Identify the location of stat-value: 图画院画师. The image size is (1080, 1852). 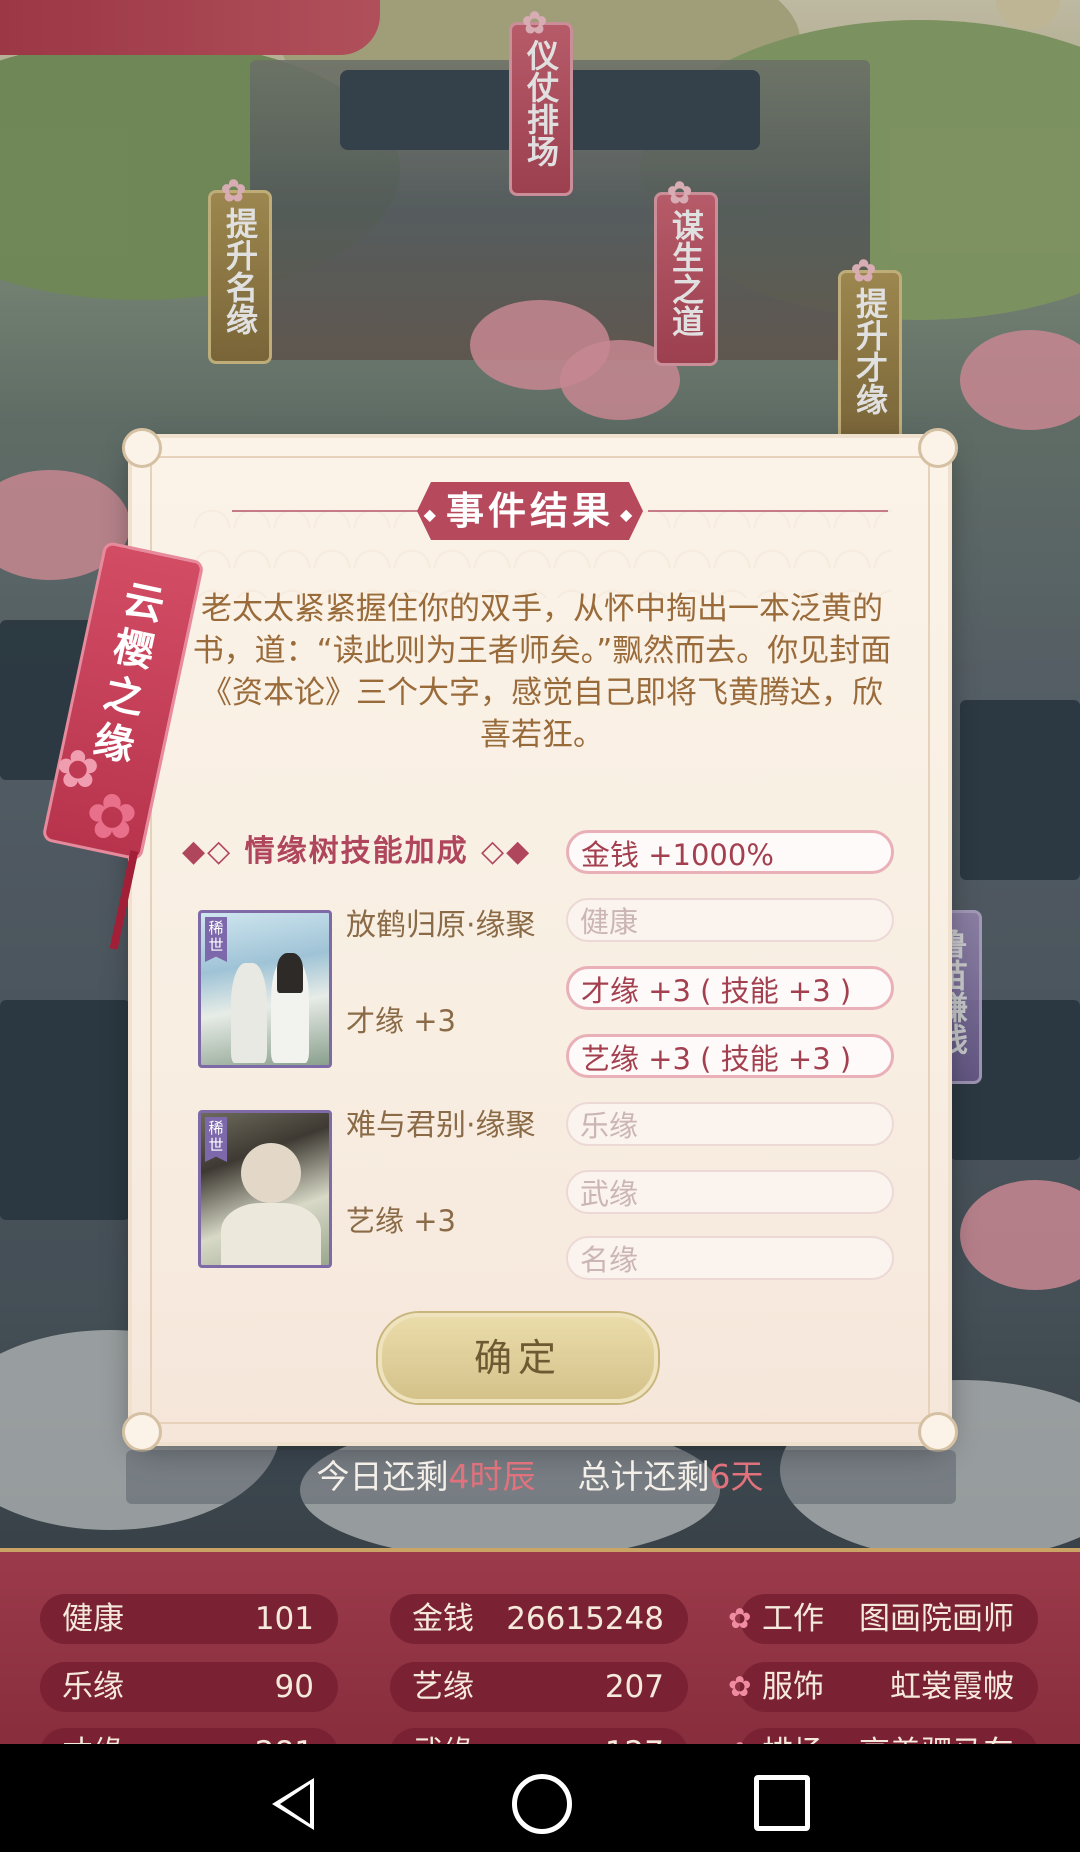
(936, 1619).